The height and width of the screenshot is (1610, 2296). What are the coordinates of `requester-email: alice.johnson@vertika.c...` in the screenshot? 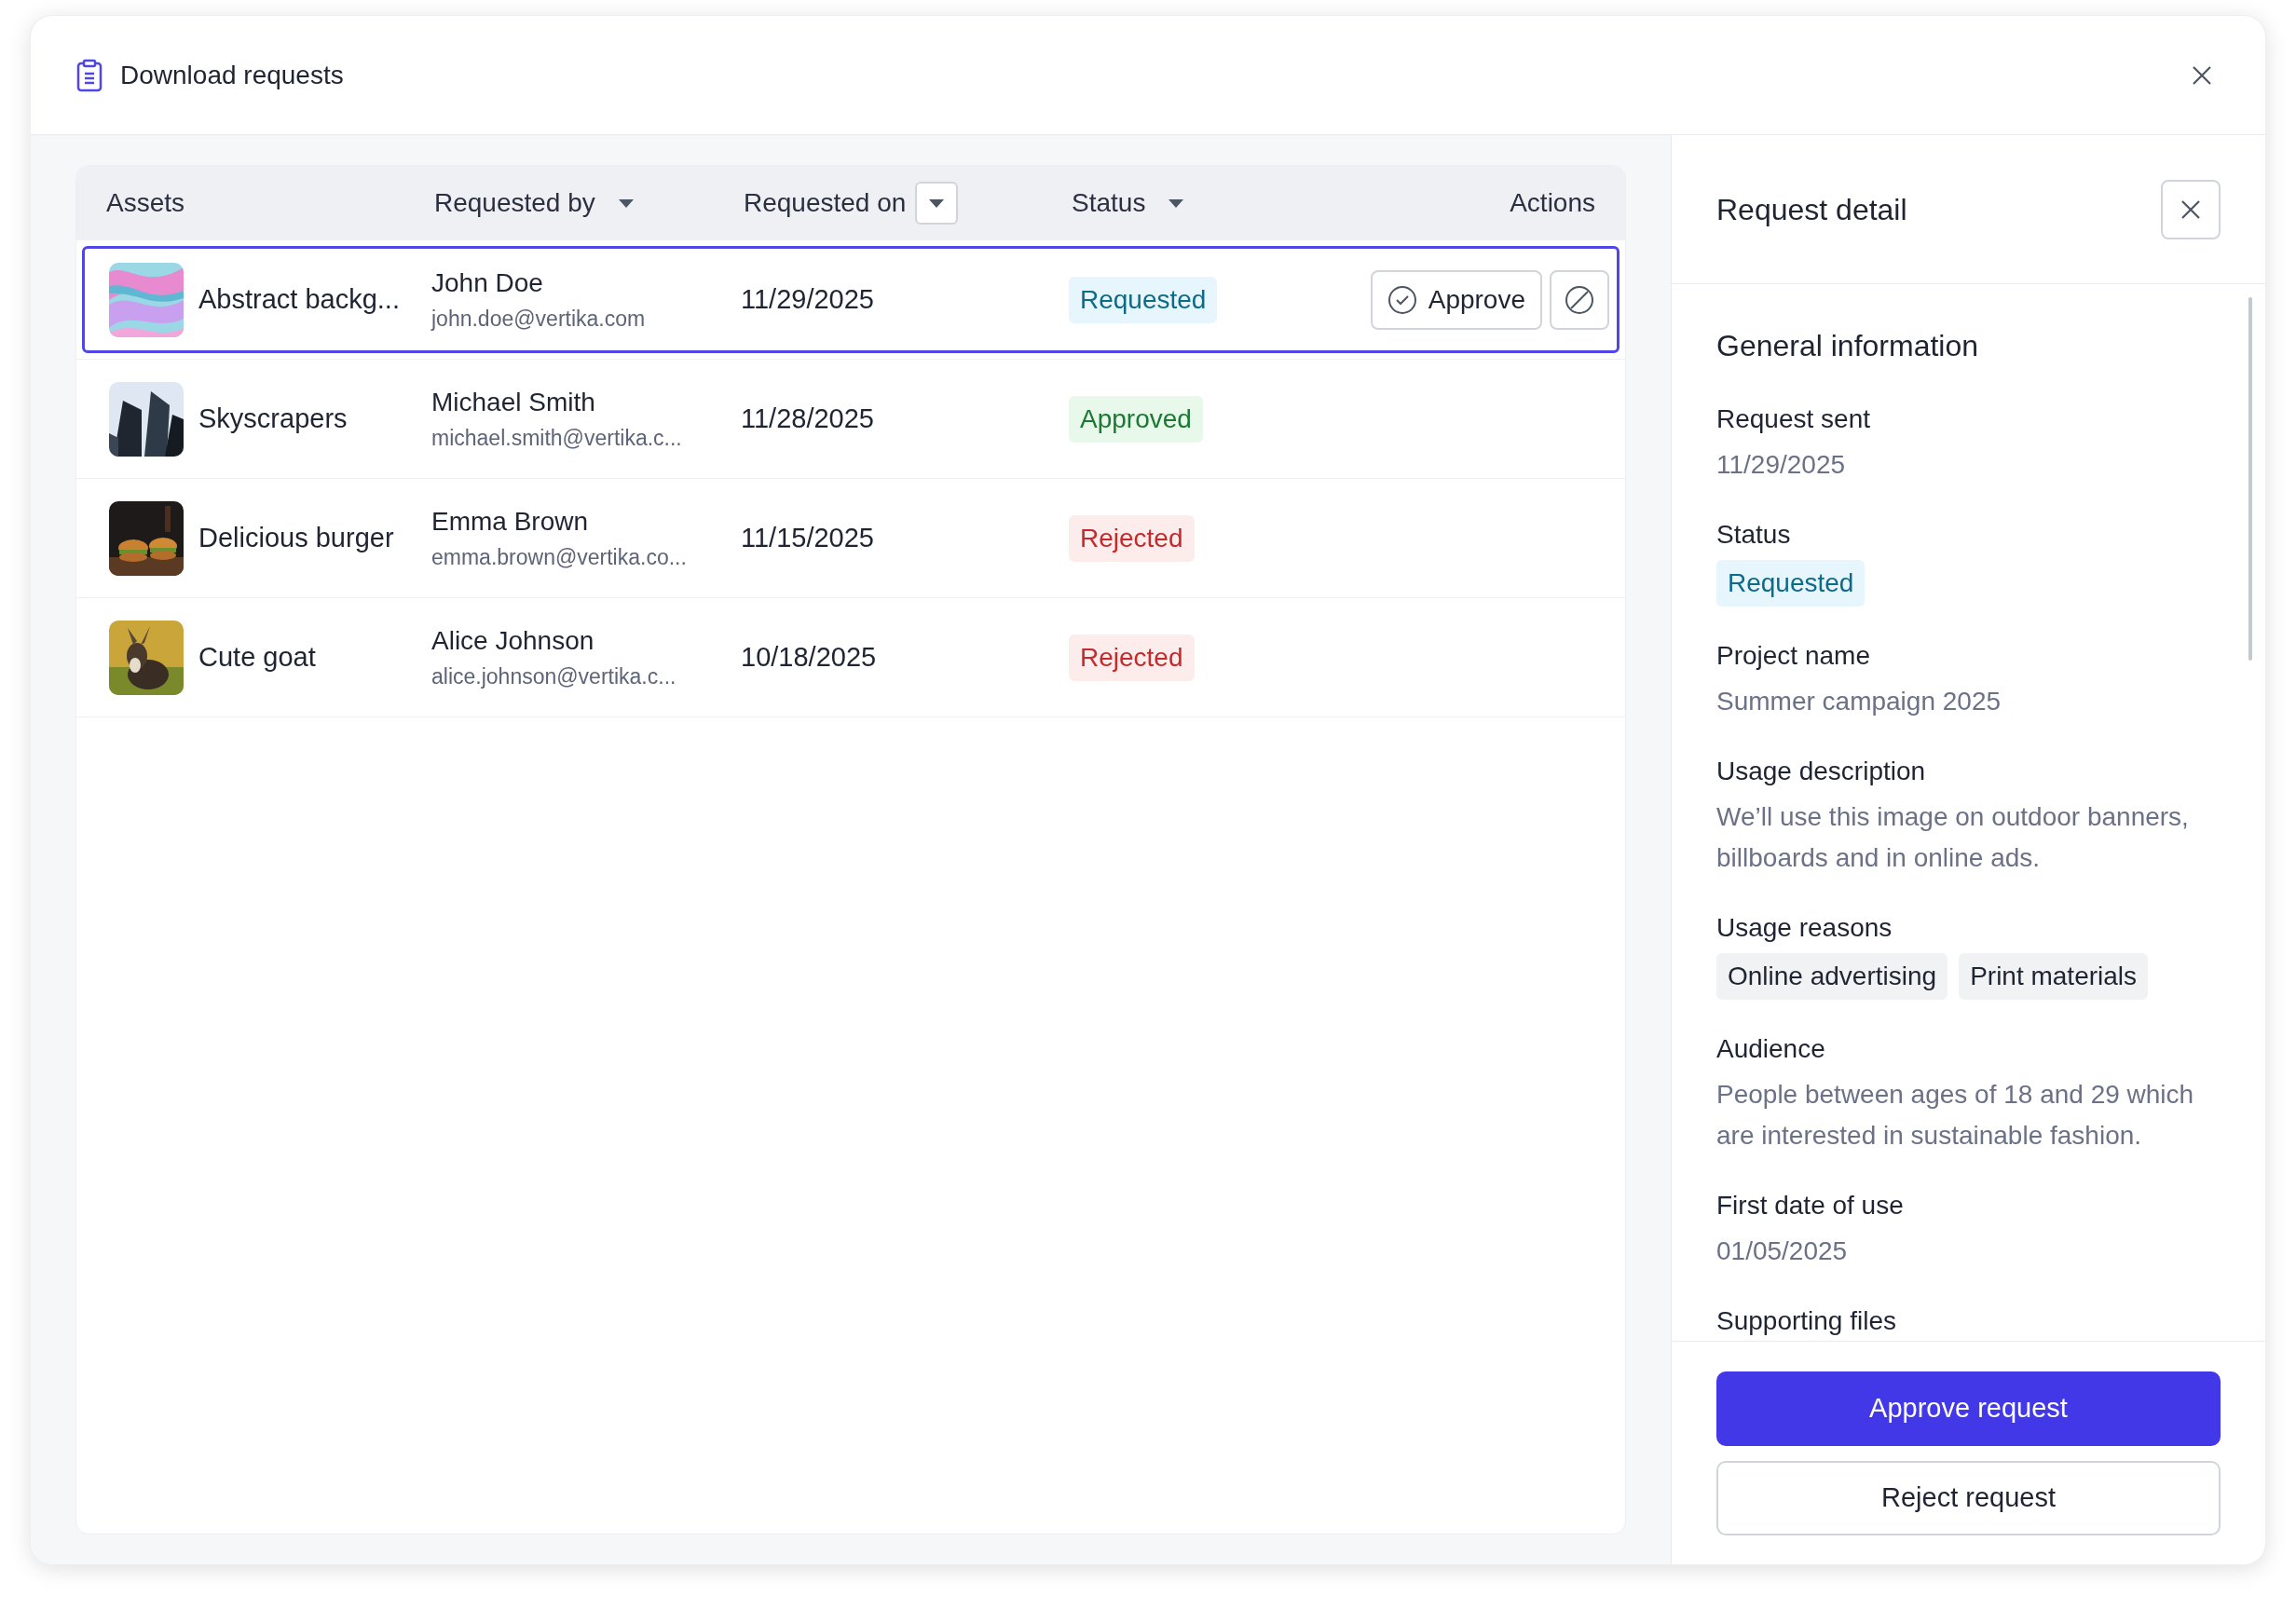 It's located at (554, 677).